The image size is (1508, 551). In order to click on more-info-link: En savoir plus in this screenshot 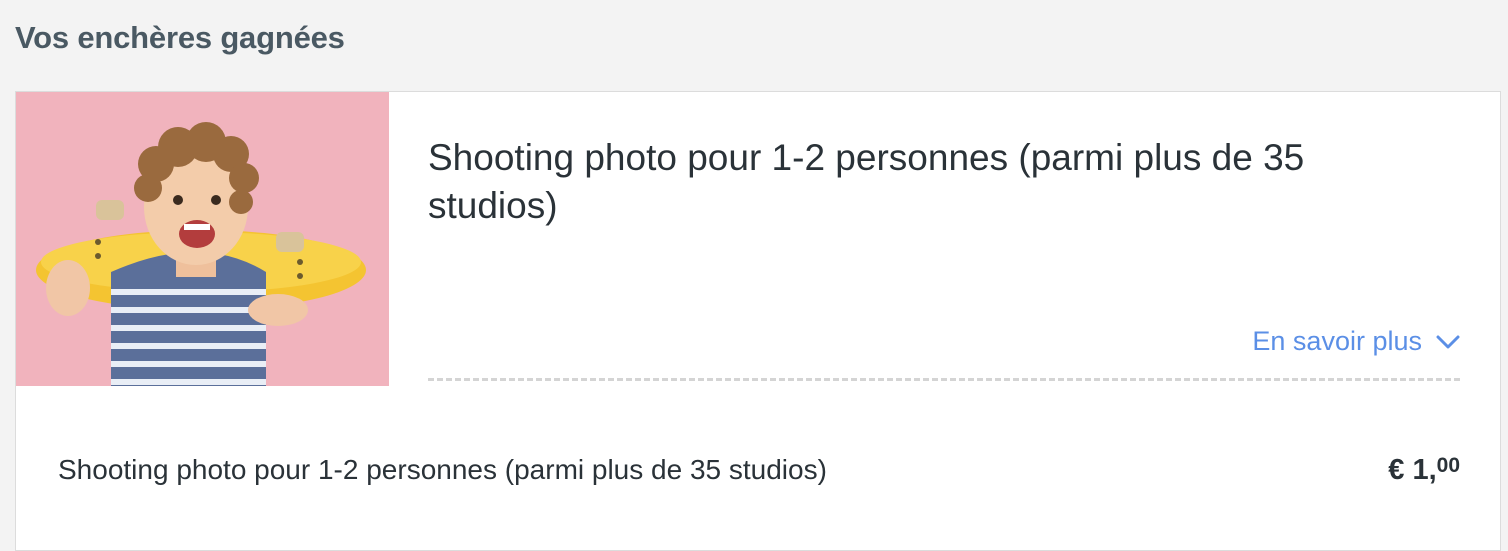, I will do `click(1356, 341)`.